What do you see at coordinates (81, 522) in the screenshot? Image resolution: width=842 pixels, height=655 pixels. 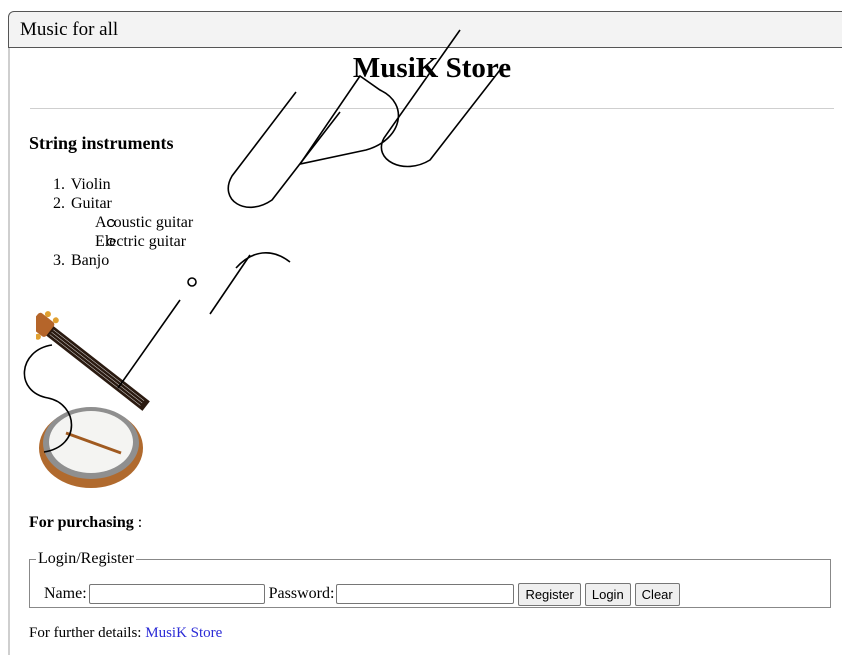 I see `purchase-label: For purchasing` at bounding box center [81, 522].